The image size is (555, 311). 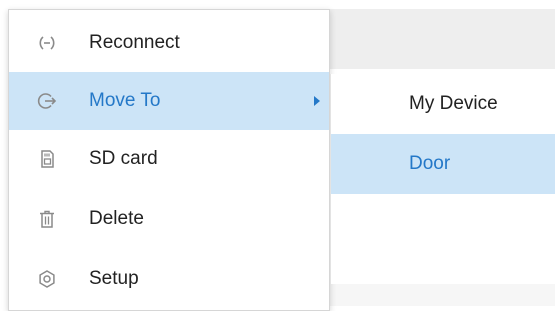 I want to click on menu-item-label: Setup, so click(x=114, y=278).